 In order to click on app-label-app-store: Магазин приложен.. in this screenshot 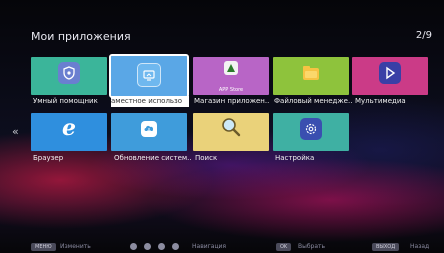, I will do `click(232, 101)`.